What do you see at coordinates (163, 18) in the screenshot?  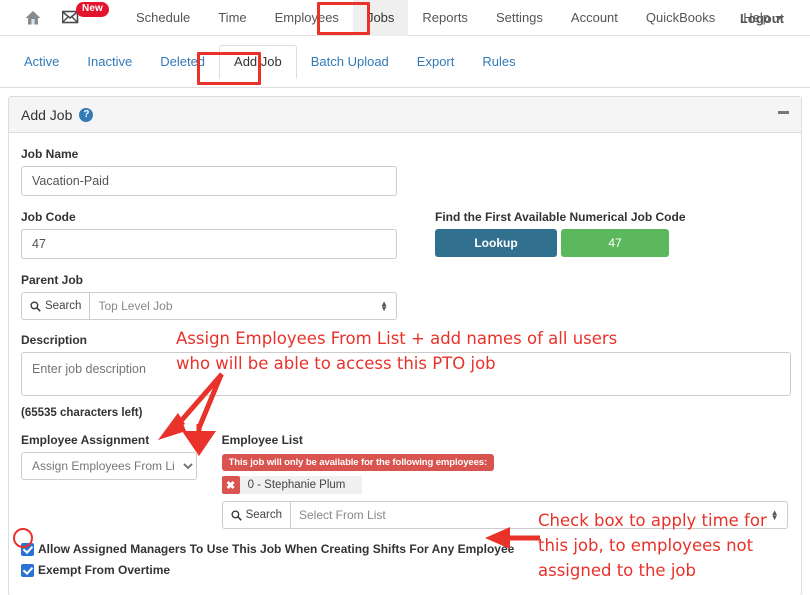 I see `nav-item-schedule: Schedule` at bounding box center [163, 18].